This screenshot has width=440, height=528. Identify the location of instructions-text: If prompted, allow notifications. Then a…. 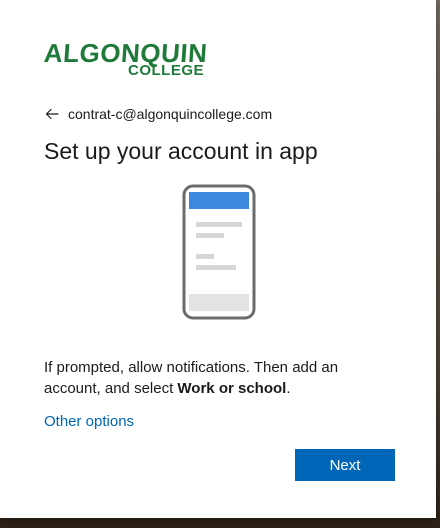
(219, 378).